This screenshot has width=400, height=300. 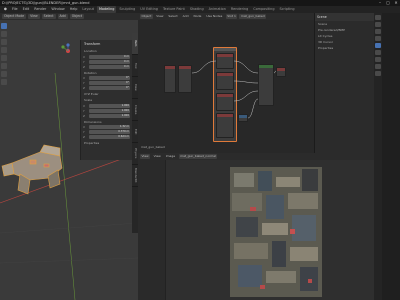 I want to click on modifier-tab-icon, so click(x=378, y=66).